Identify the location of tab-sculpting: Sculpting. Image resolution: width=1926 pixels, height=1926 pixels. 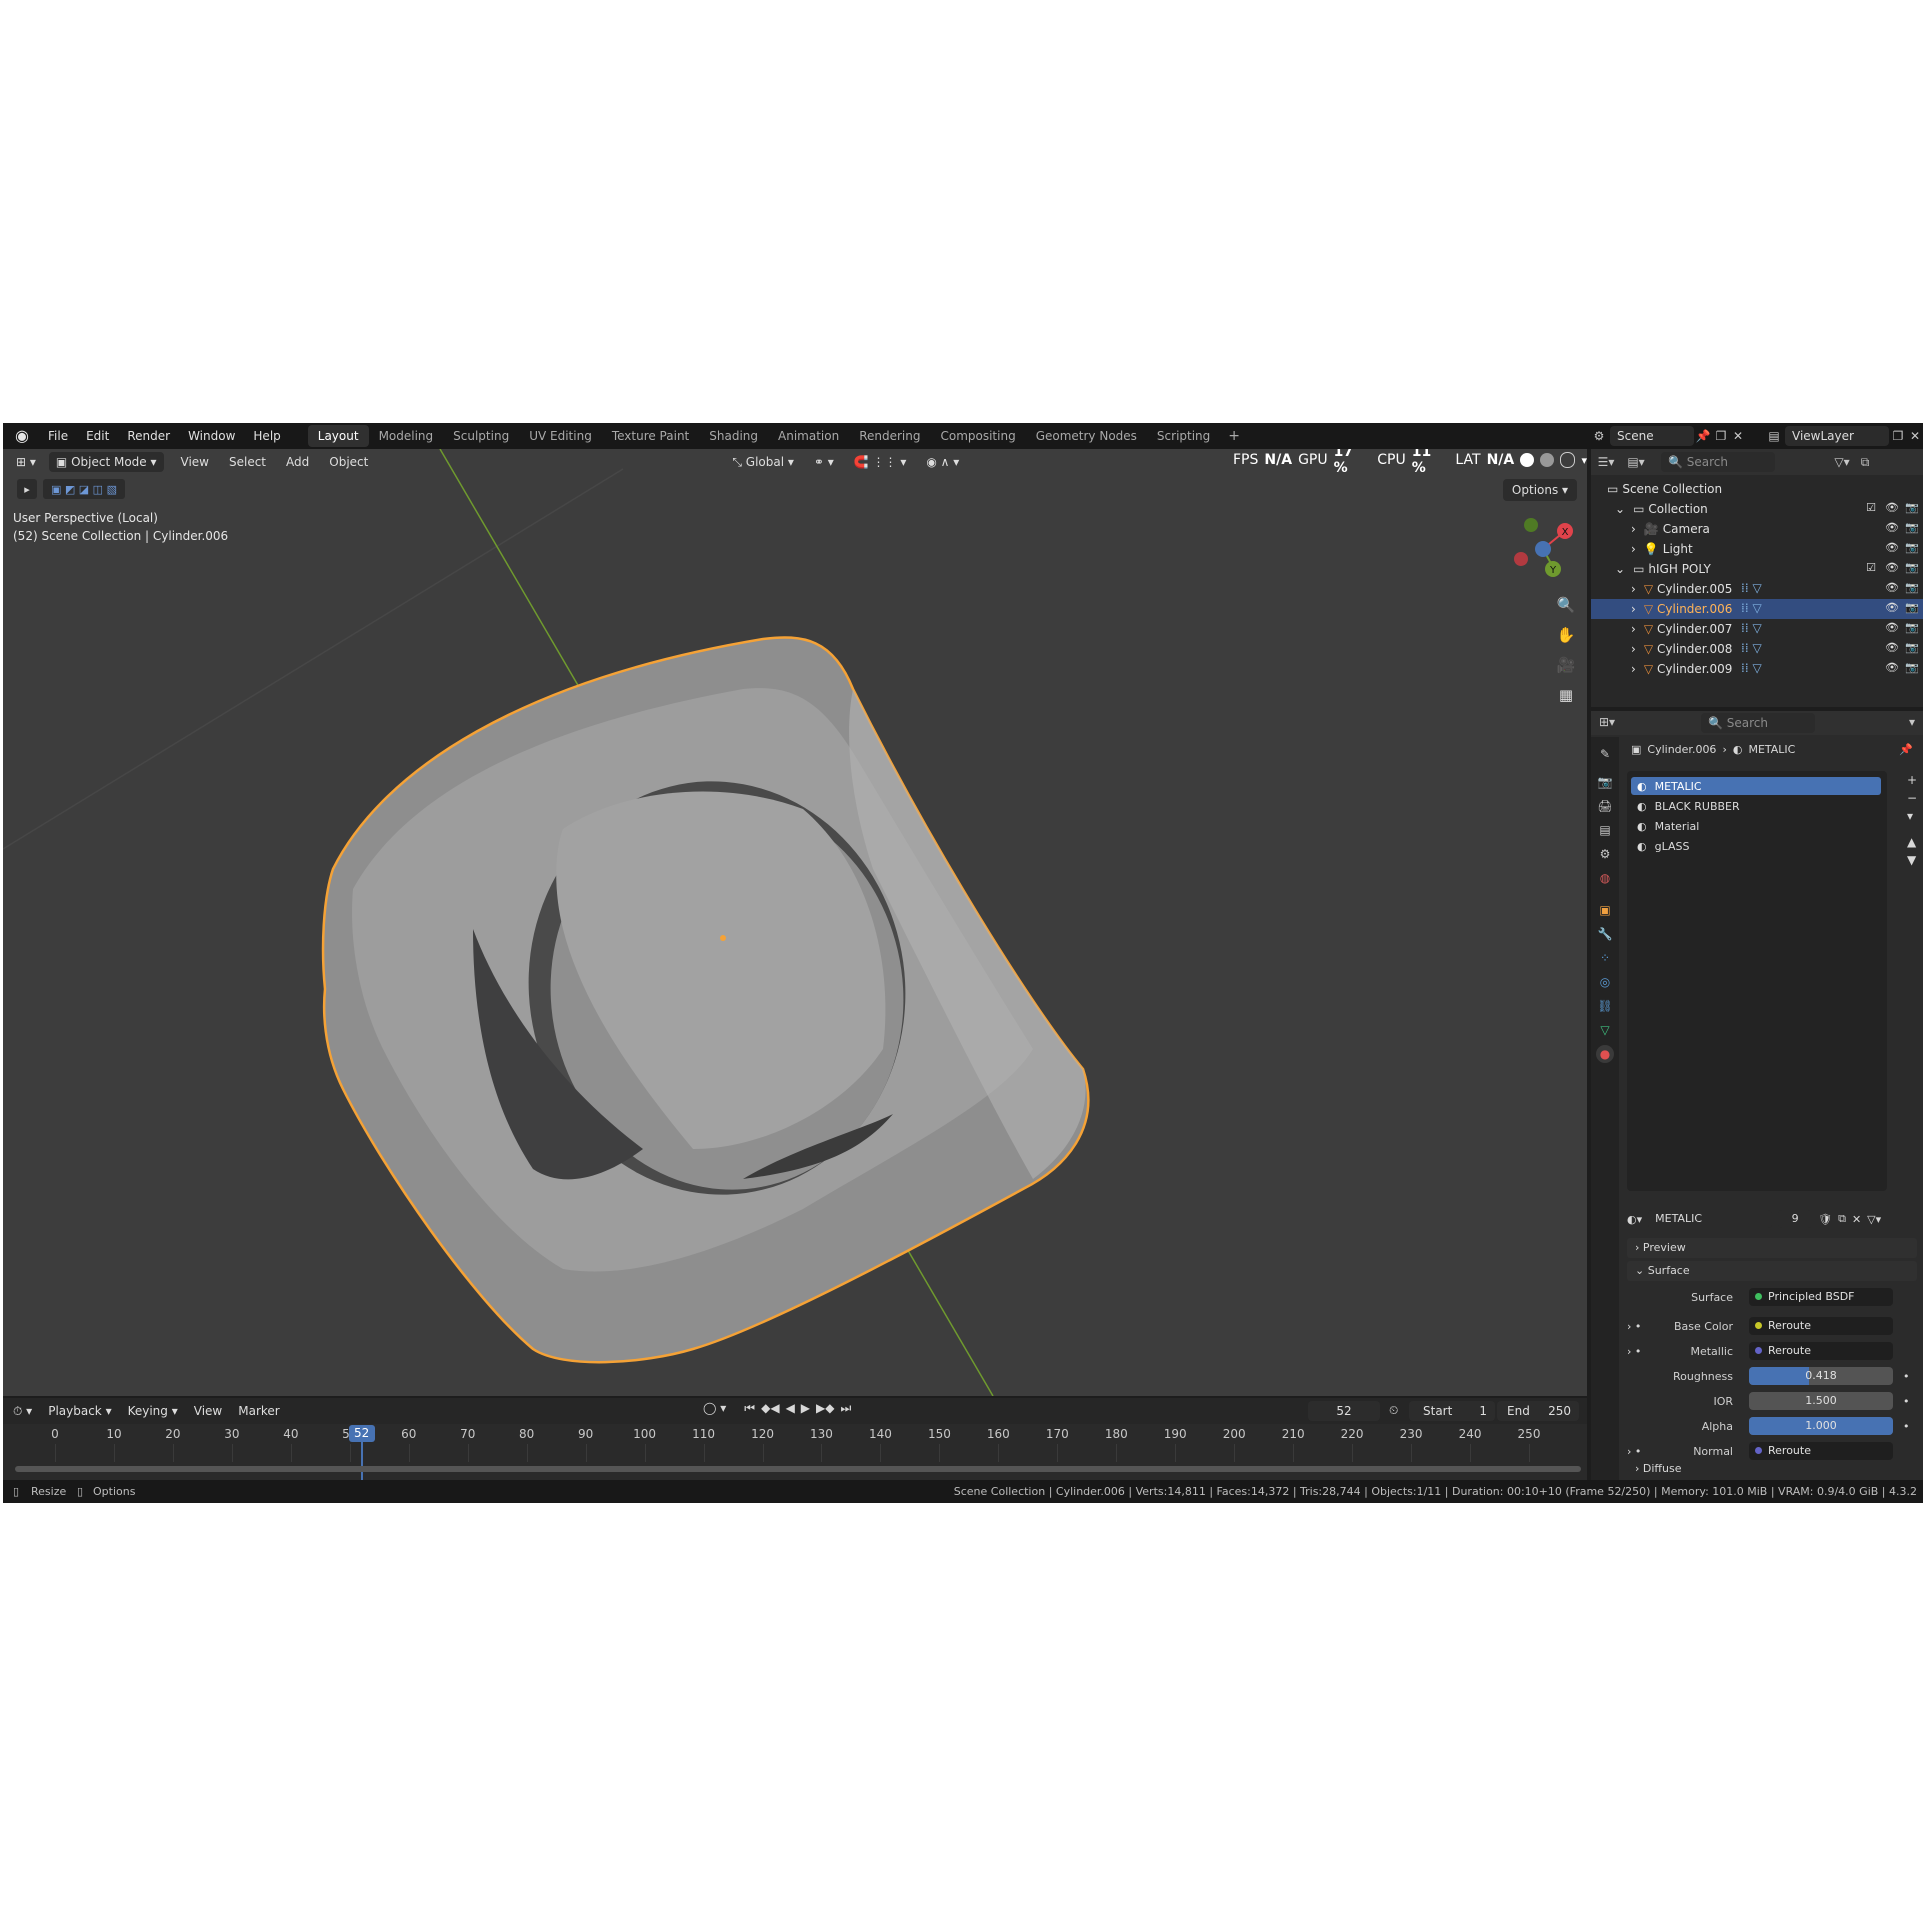
(481, 436).